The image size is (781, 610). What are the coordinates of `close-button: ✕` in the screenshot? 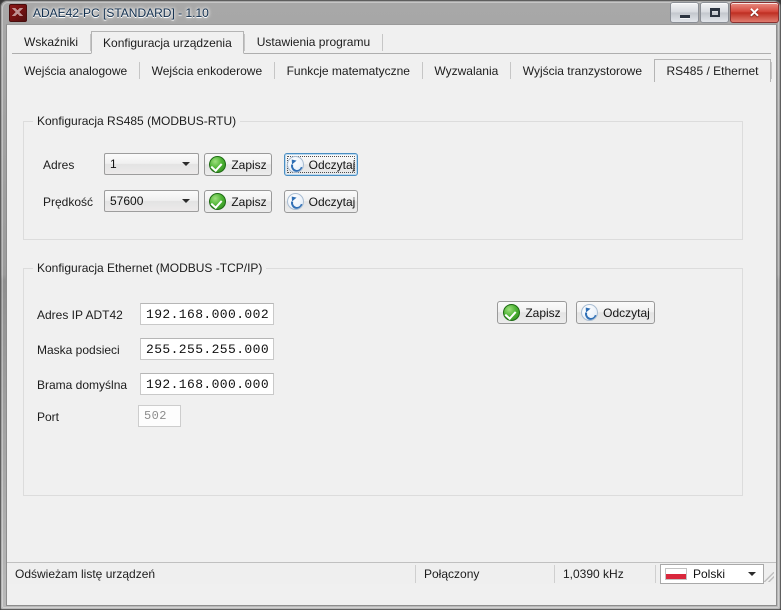 It's located at (754, 12).